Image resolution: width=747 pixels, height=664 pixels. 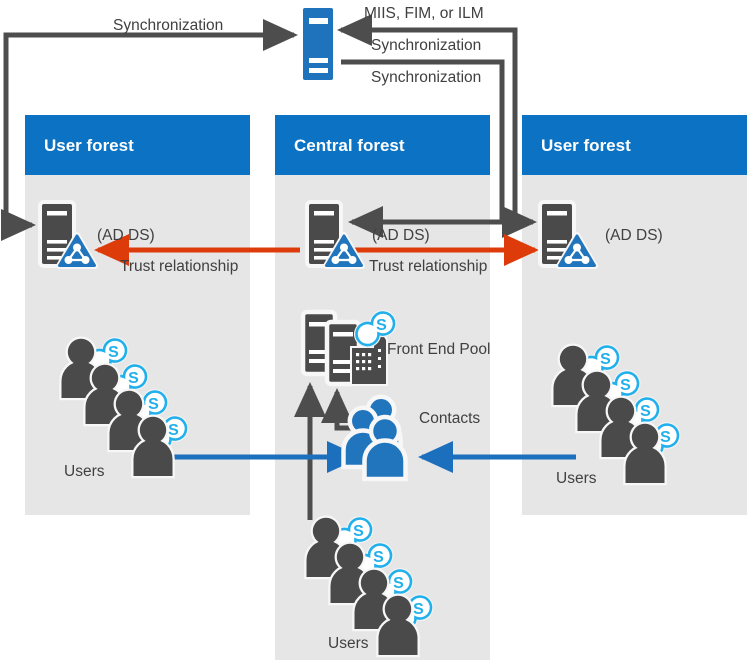 I want to click on users-label-right: Users, so click(x=576, y=478).